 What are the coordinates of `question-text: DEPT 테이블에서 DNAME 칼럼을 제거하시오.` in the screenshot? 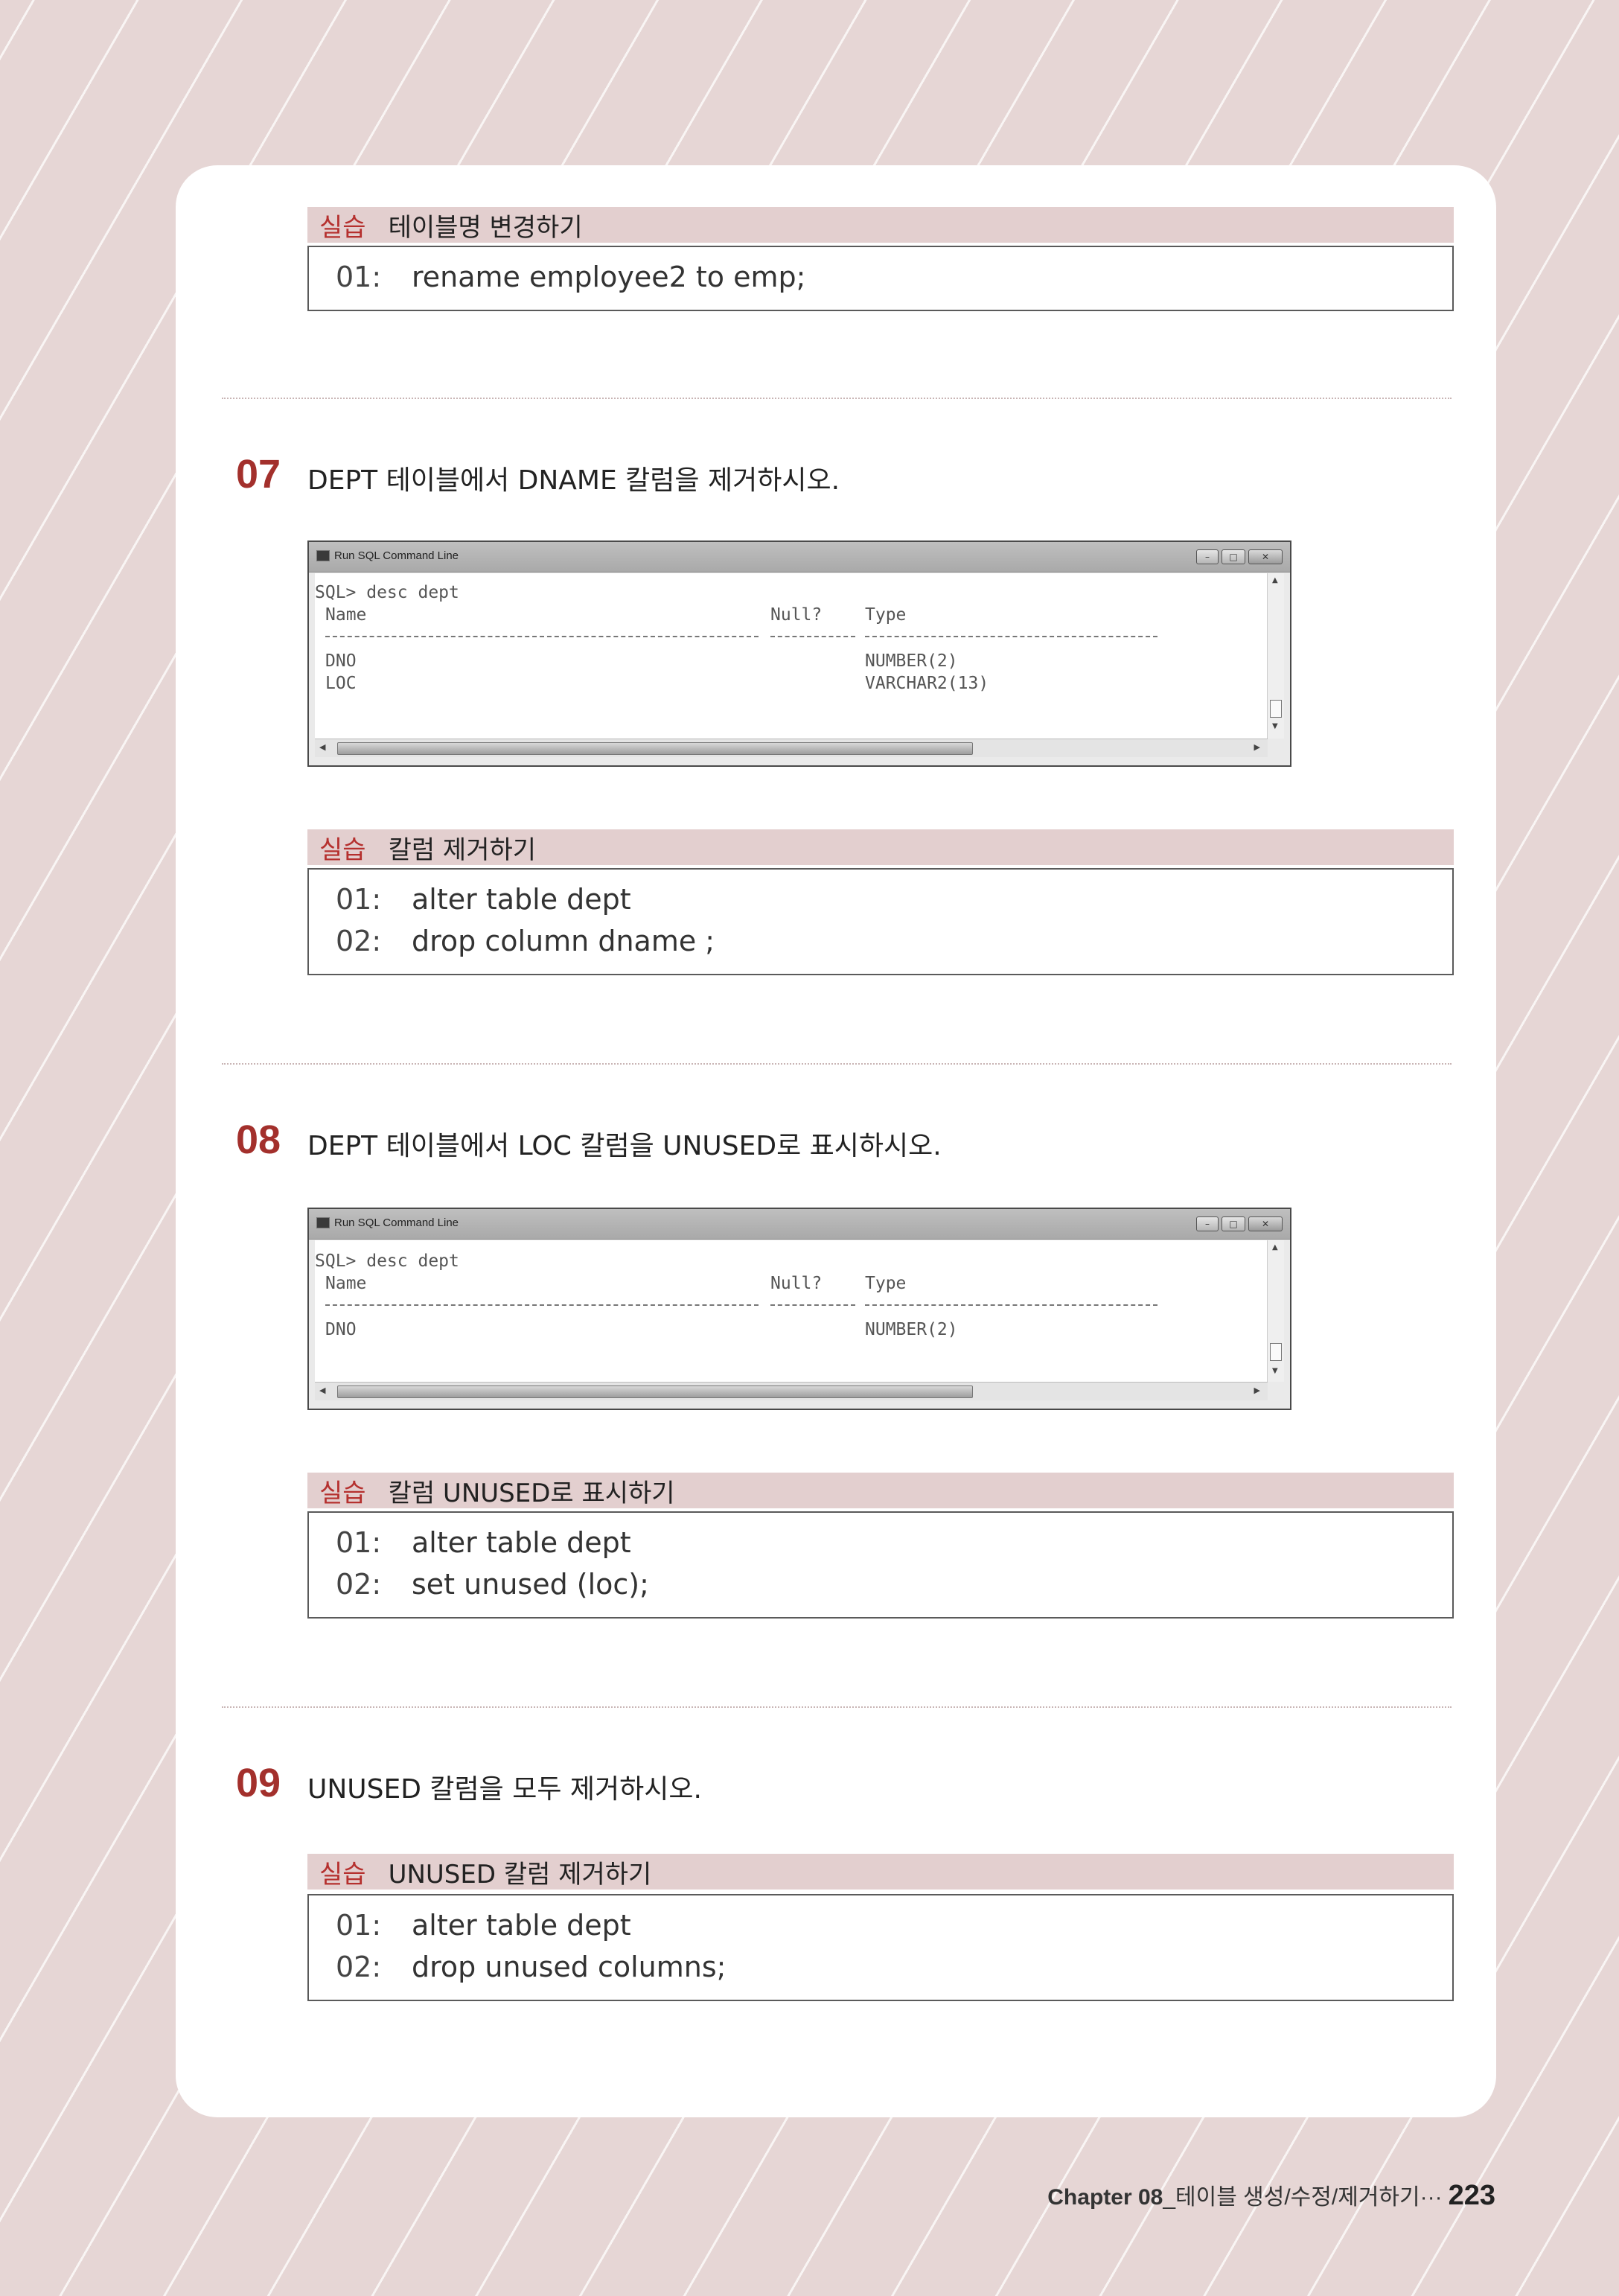 It's located at (573, 481).